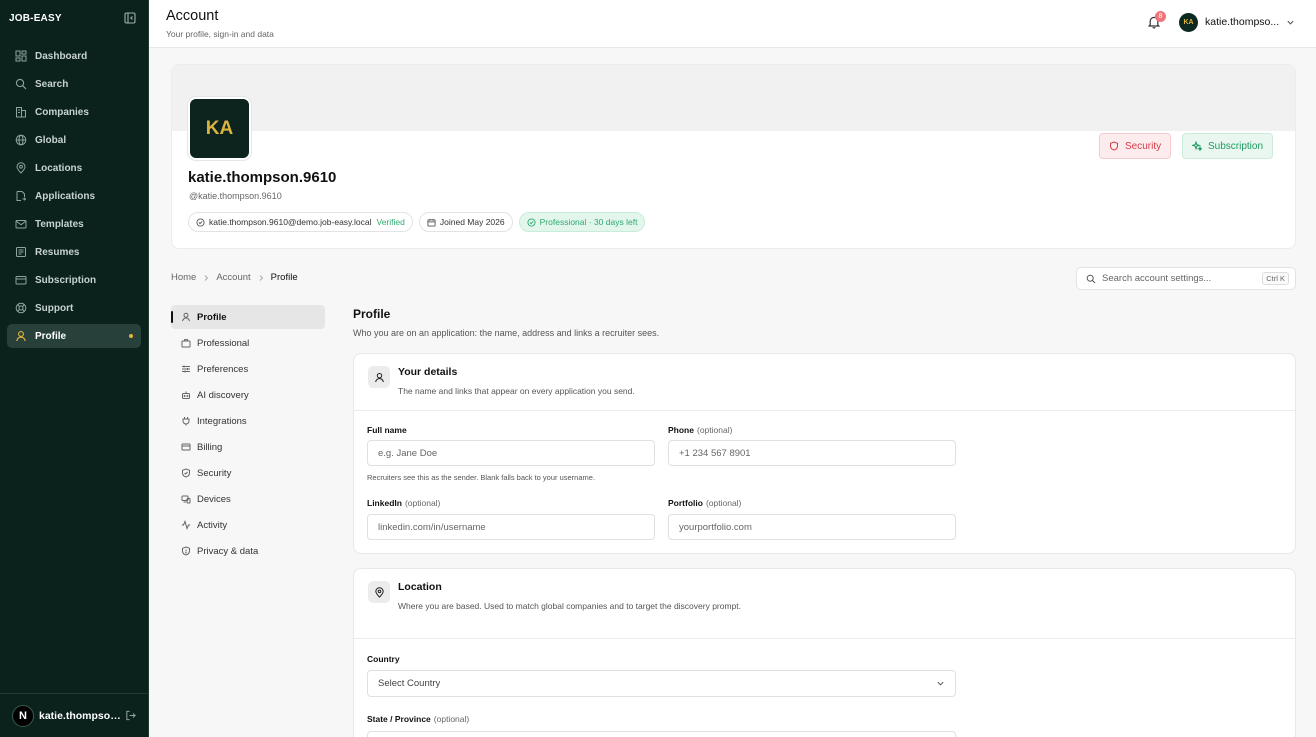  I want to click on phone-field, so click(812, 453).